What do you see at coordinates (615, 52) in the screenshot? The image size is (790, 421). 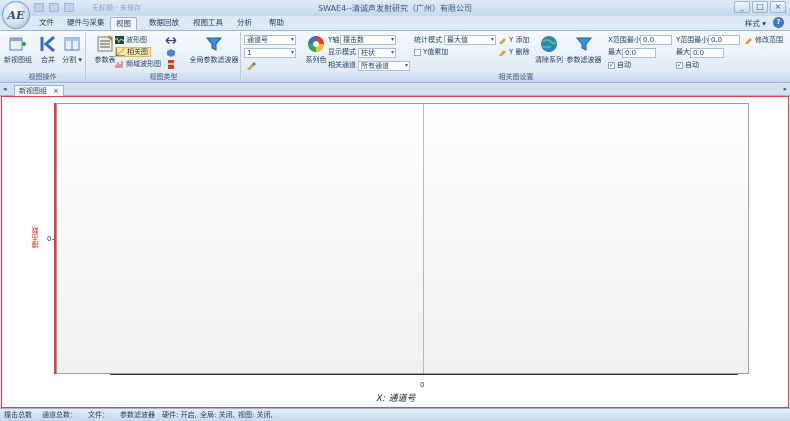 I see `x-max-label: 最大` at bounding box center [615, 52].